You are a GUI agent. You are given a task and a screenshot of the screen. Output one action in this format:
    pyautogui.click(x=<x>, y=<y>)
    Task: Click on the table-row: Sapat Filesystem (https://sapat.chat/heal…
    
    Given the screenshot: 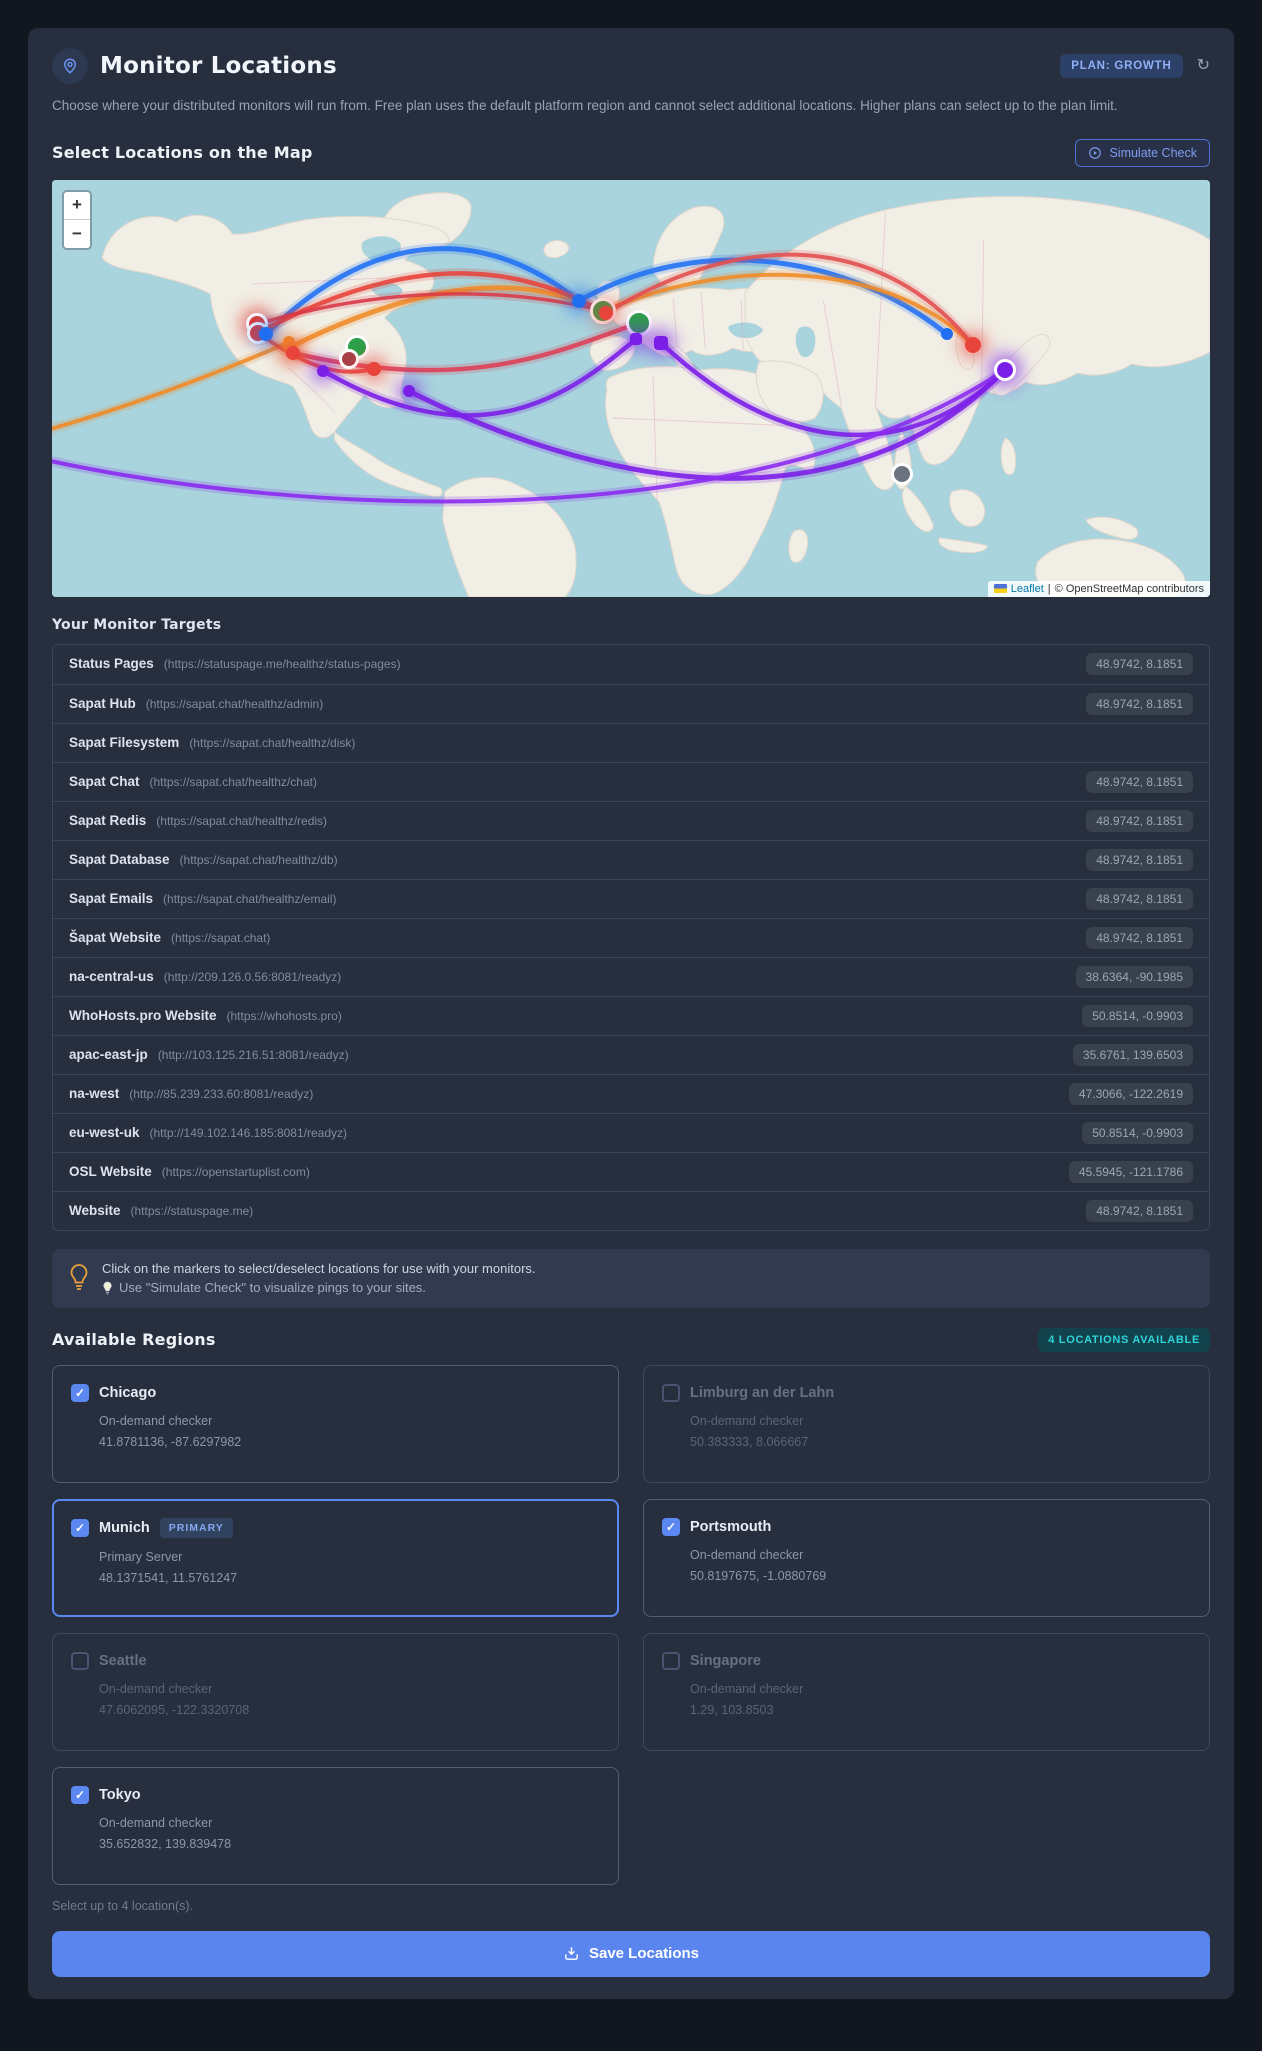 What is the action you would take?
    pyautogui.click(x=631, y=742)
    